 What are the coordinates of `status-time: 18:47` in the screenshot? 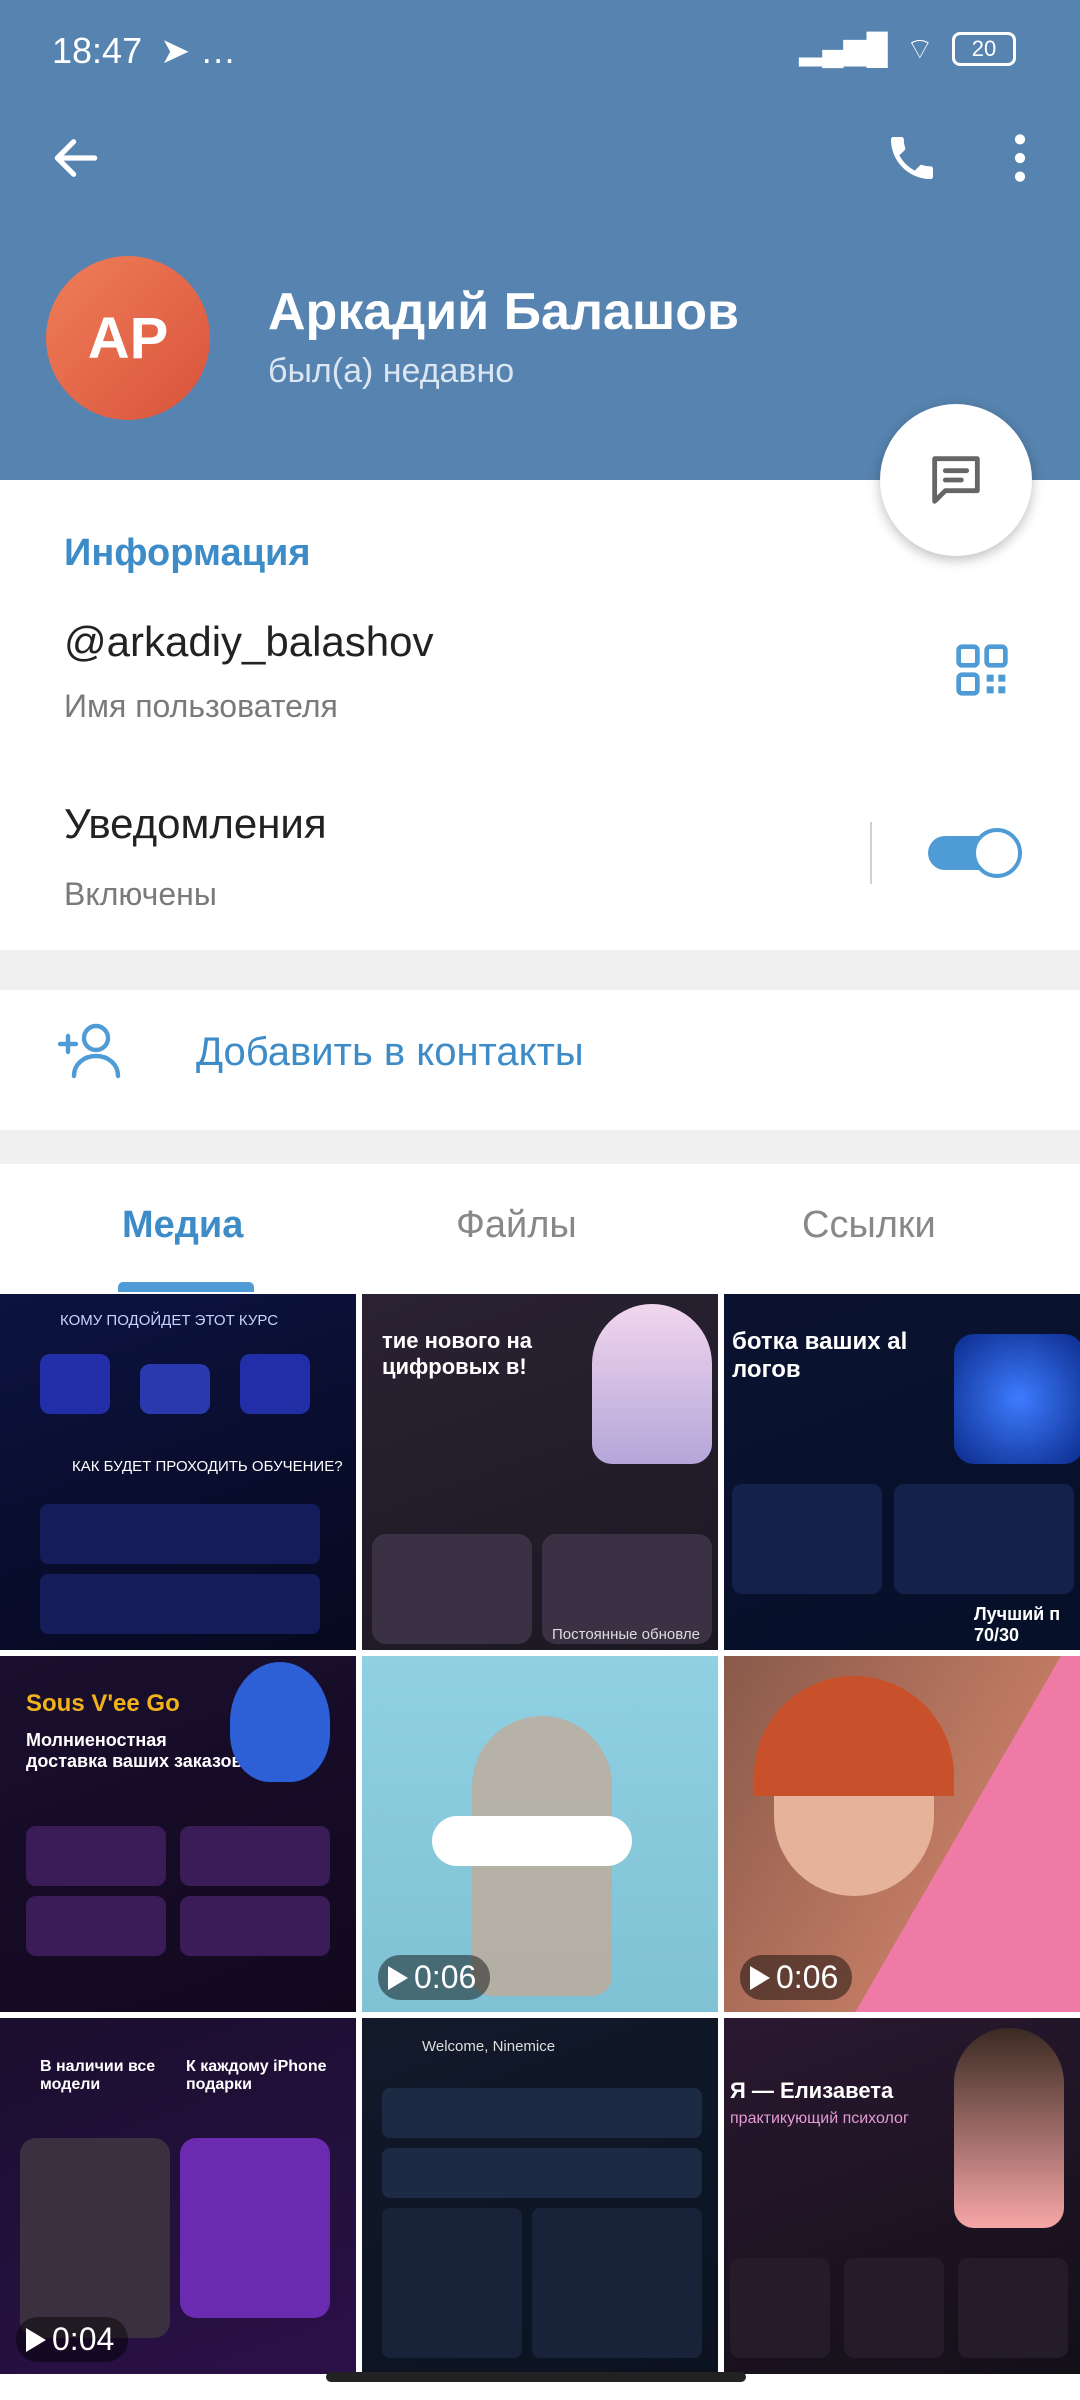 It's located at (97, 50).